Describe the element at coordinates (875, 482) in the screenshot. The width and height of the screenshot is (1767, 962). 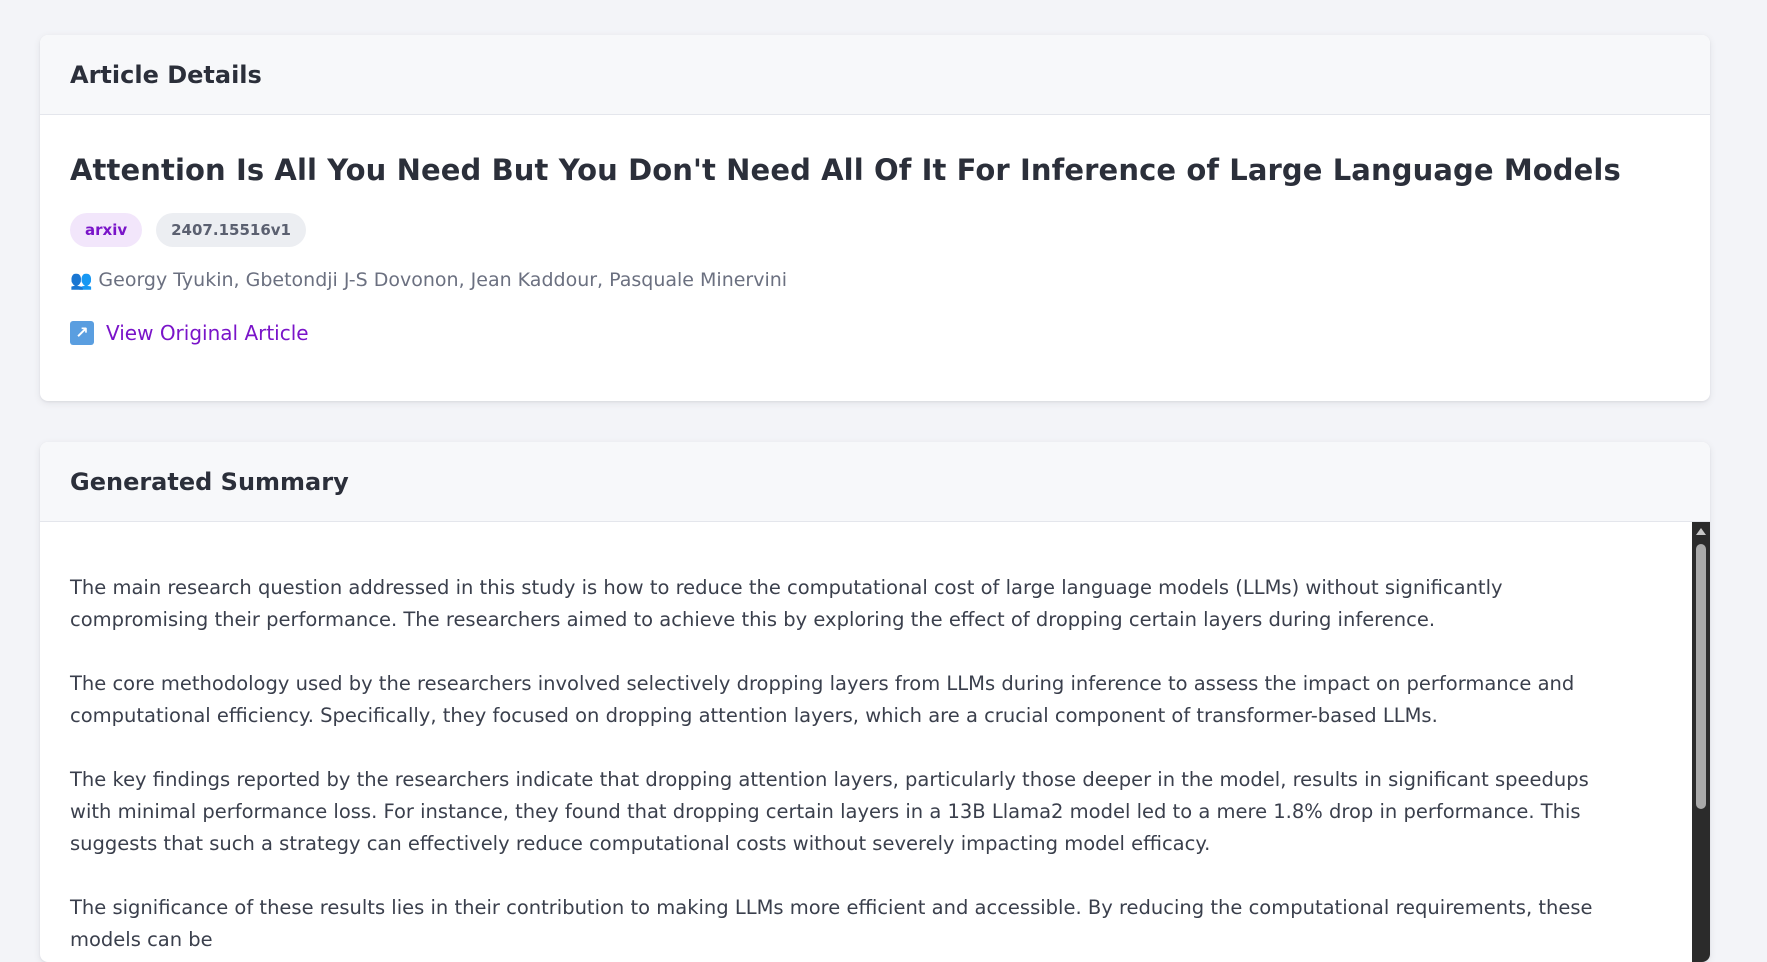
I see `generated-summary-header: Generated Summary` at that location.